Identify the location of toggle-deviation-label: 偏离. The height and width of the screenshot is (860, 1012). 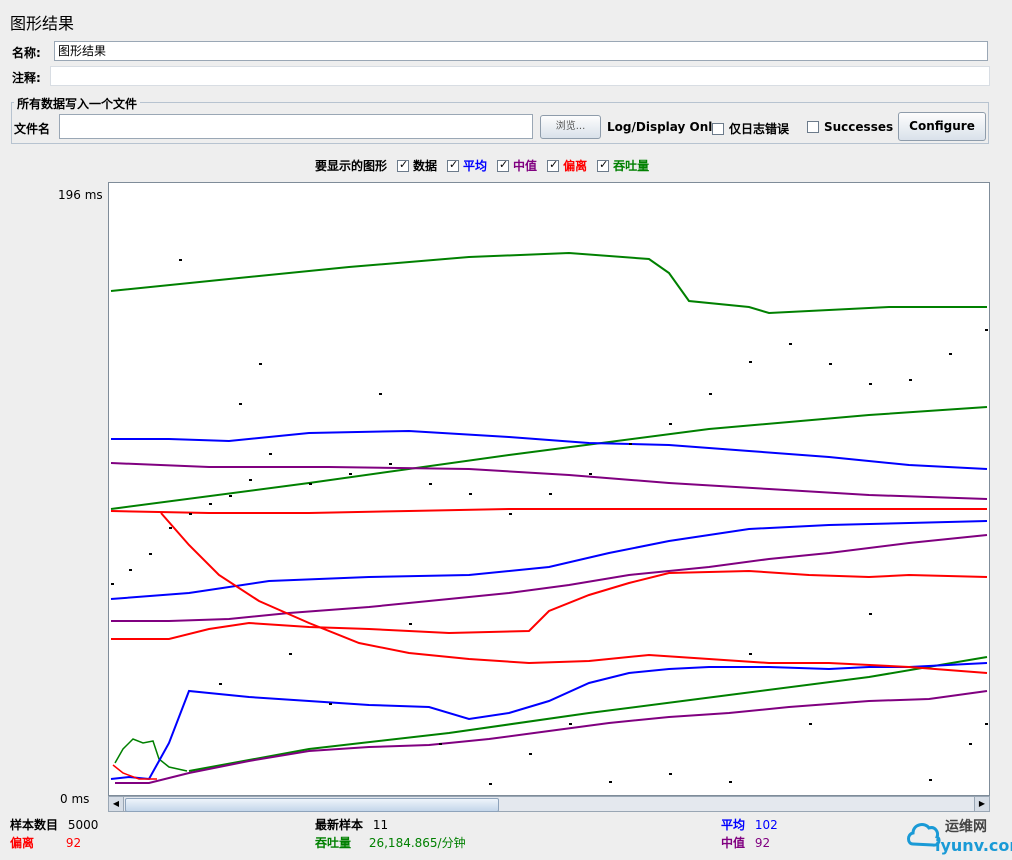
(575, 166).